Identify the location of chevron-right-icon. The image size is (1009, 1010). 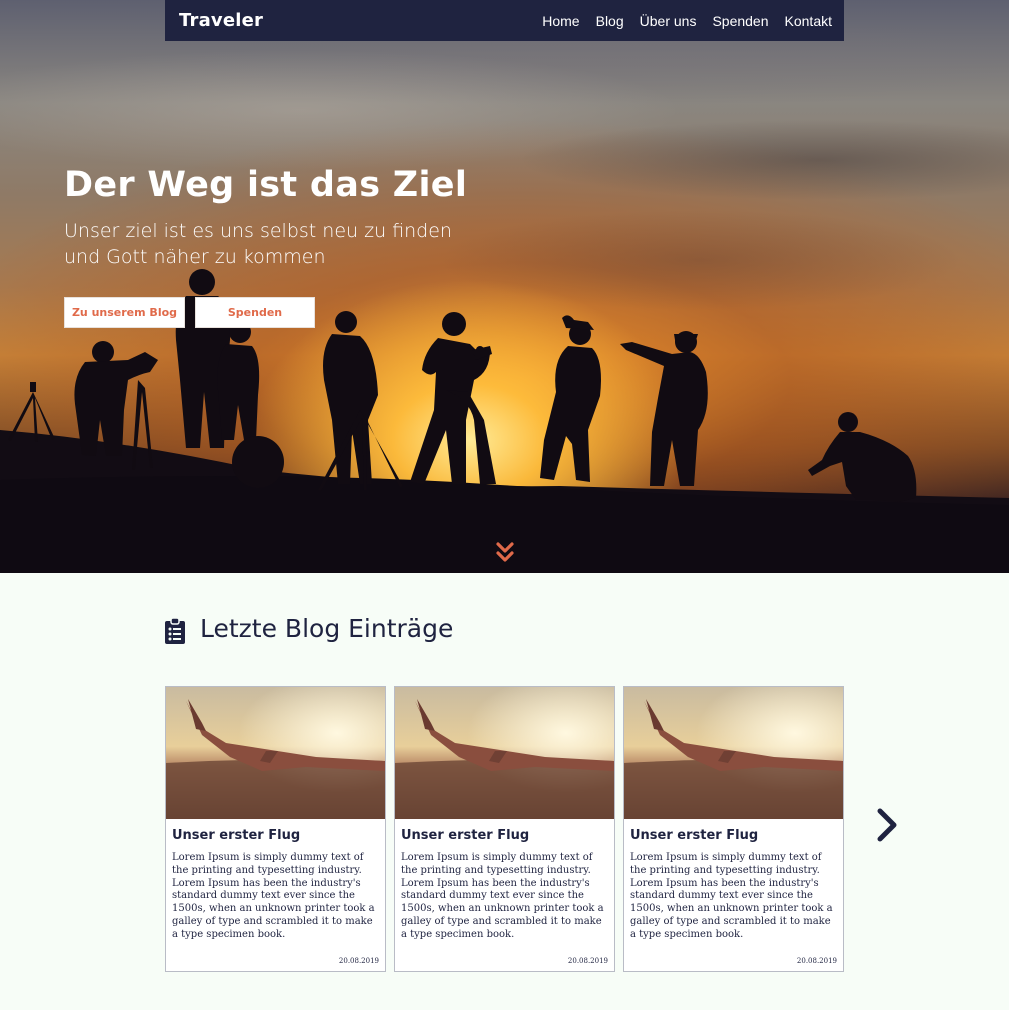
(887, 825).